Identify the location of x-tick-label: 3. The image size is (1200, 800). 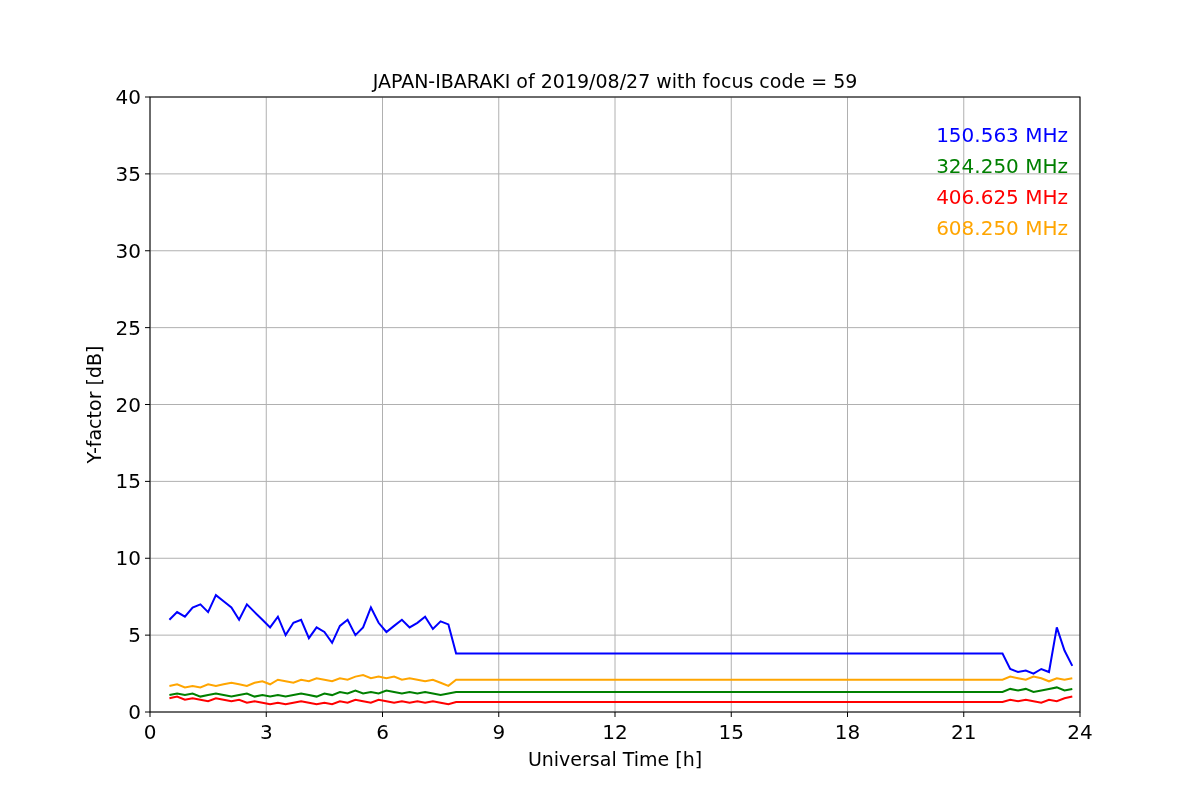
(266, 732).